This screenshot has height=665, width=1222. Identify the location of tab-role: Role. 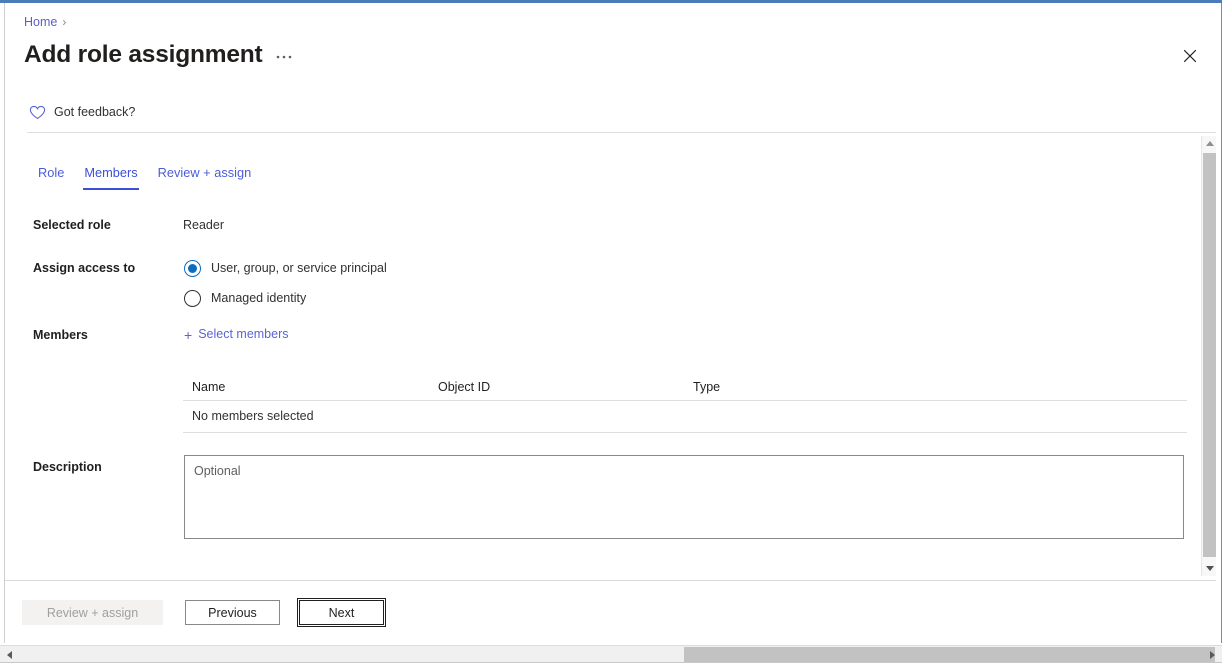
(51, 175).